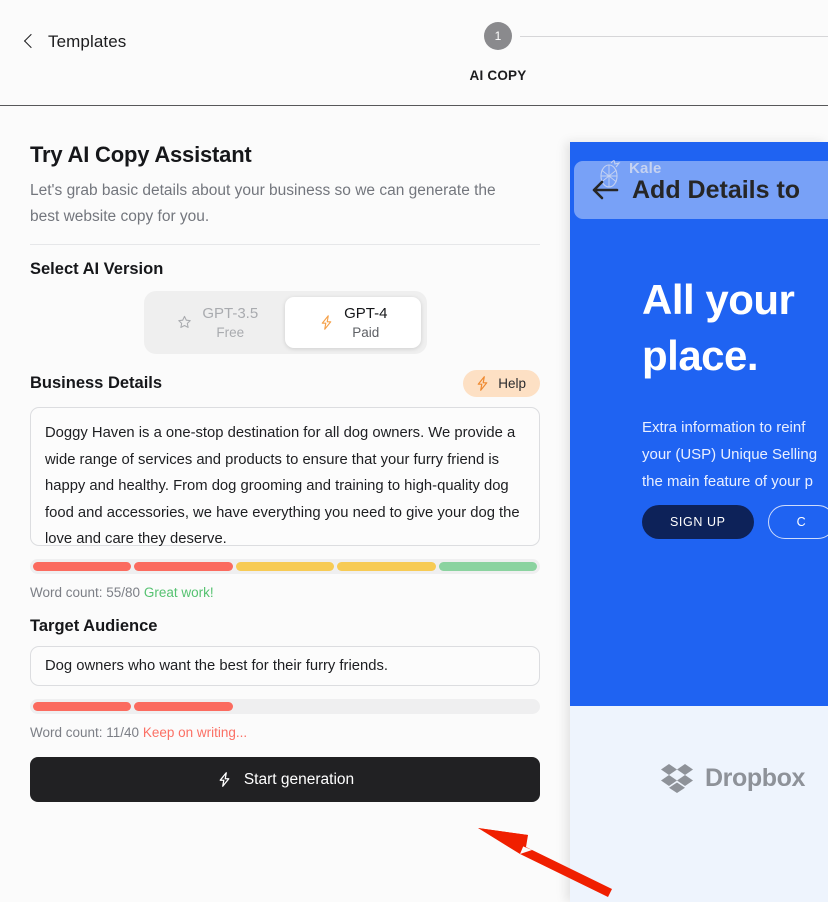 The height and width of the screenshot is (902, 828). I want to click on dropbox-label: Dropbox, so click(755, 777).